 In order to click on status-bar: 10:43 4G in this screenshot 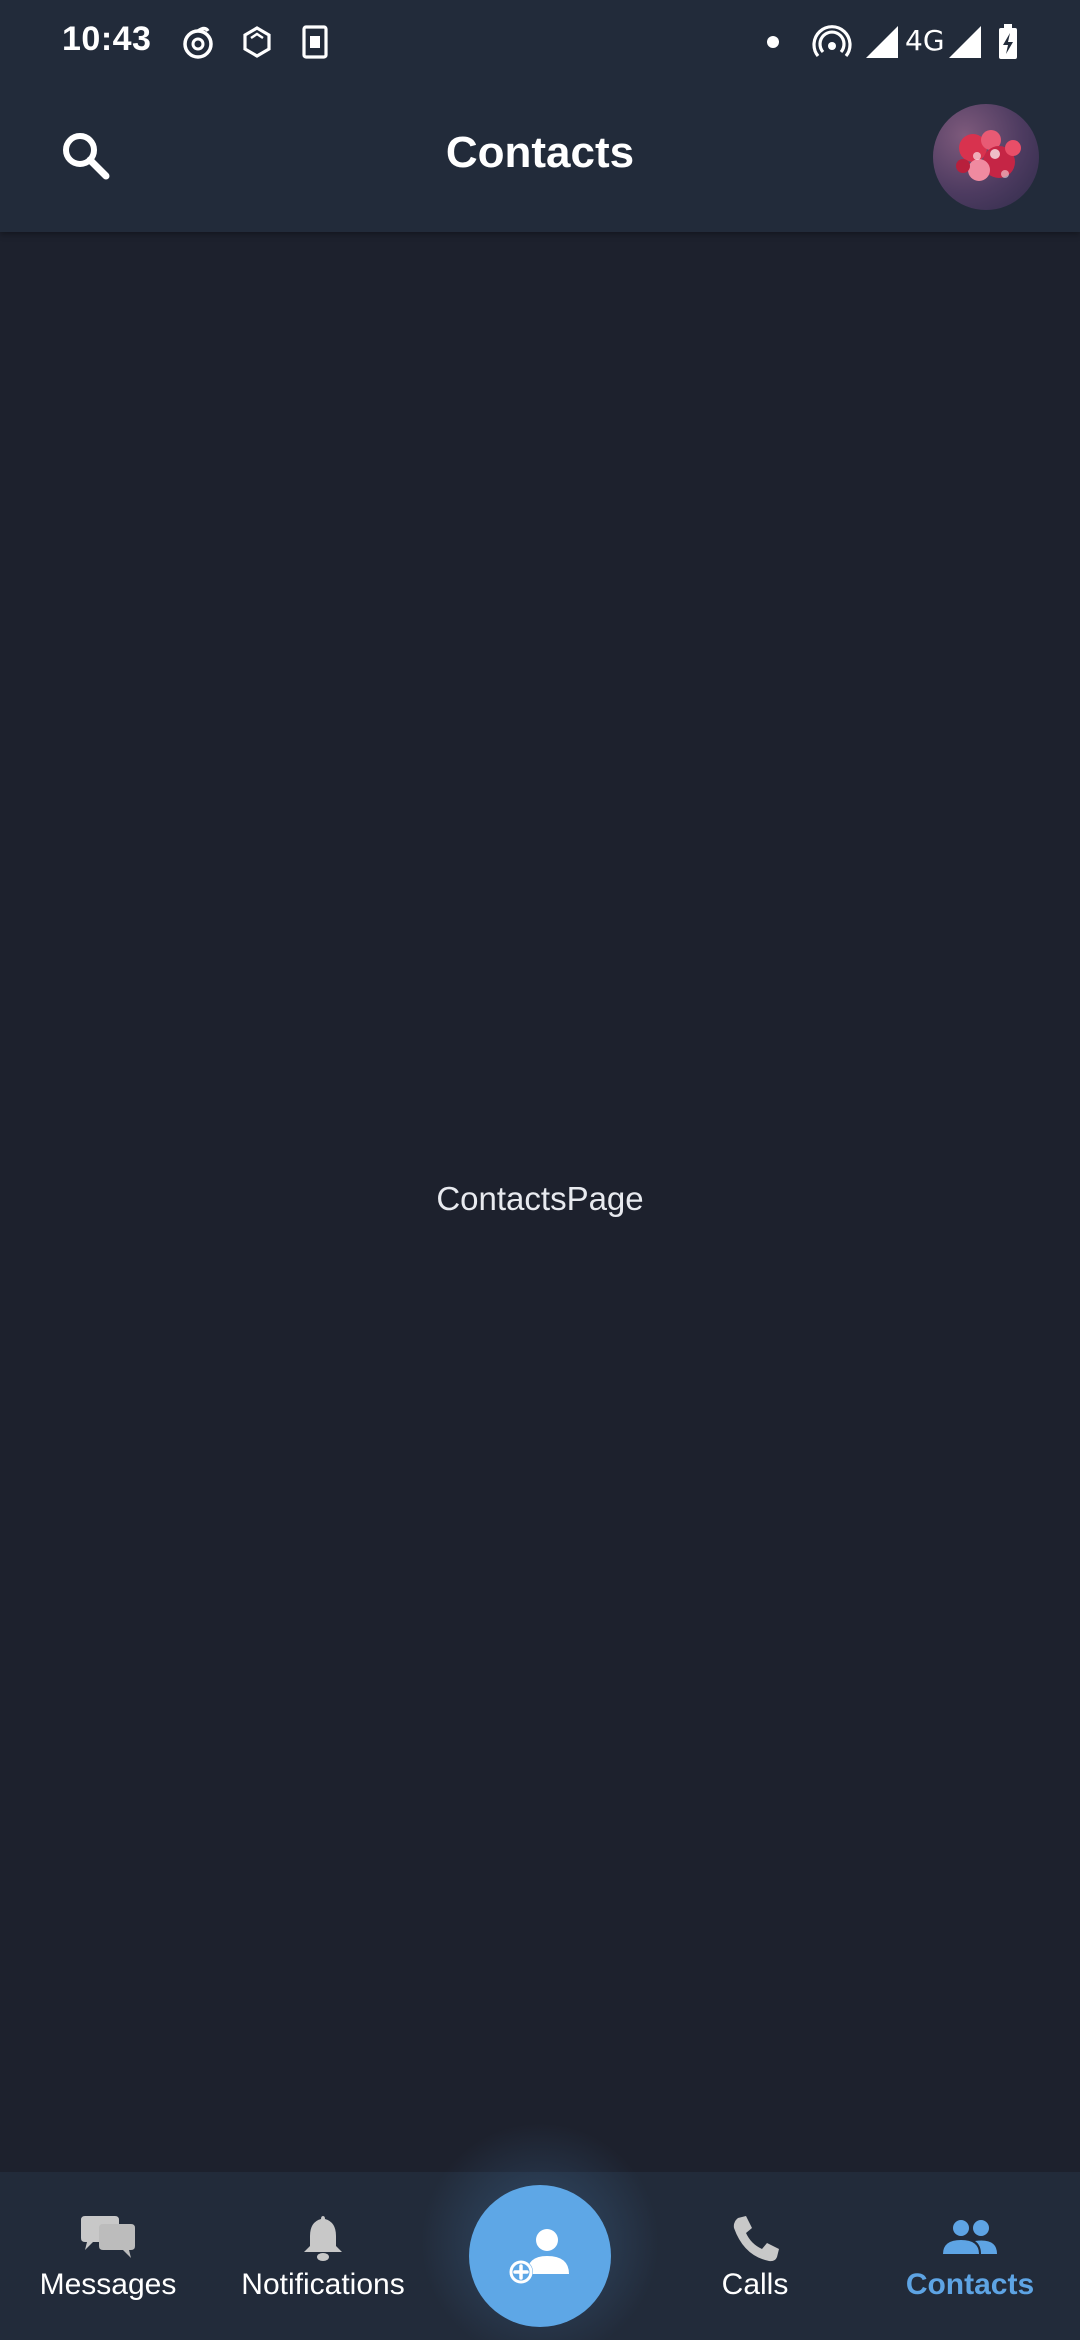, I will do `click(540, 42)`.